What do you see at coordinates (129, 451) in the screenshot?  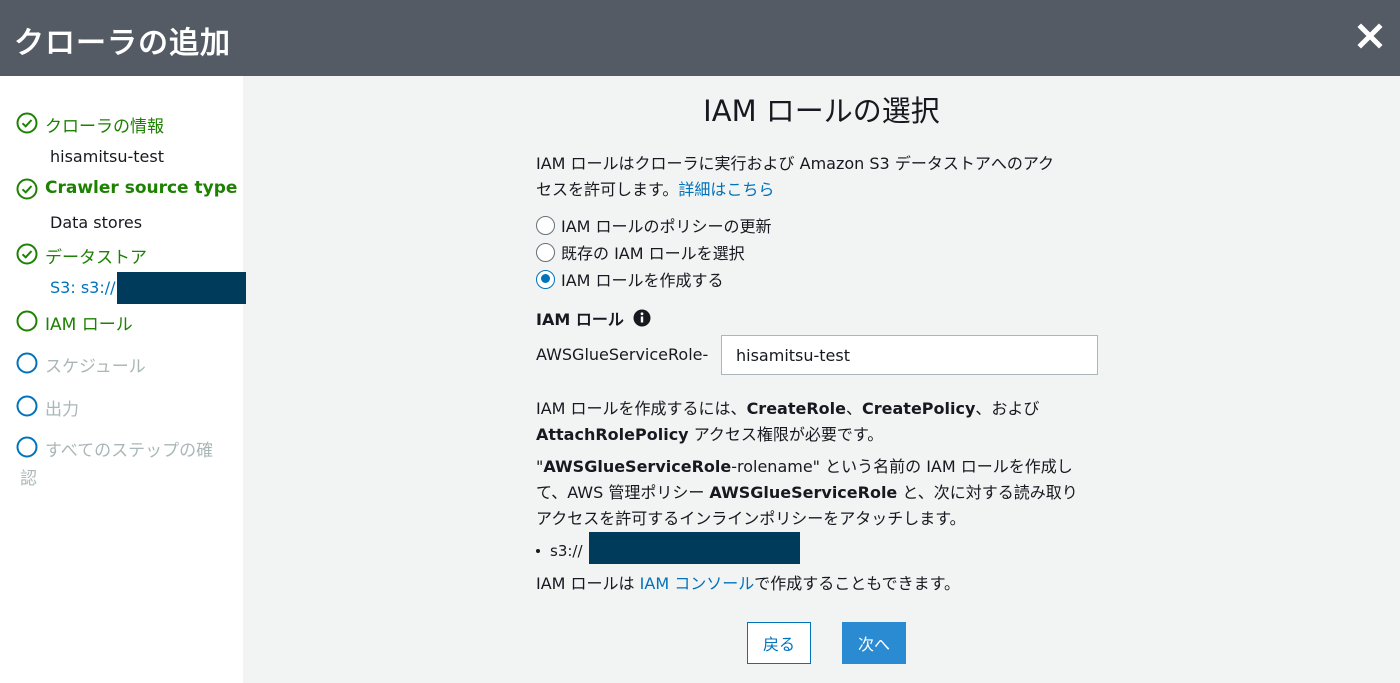 I see `step-label: すべてのステップの確` at bounding box center [129, 451].